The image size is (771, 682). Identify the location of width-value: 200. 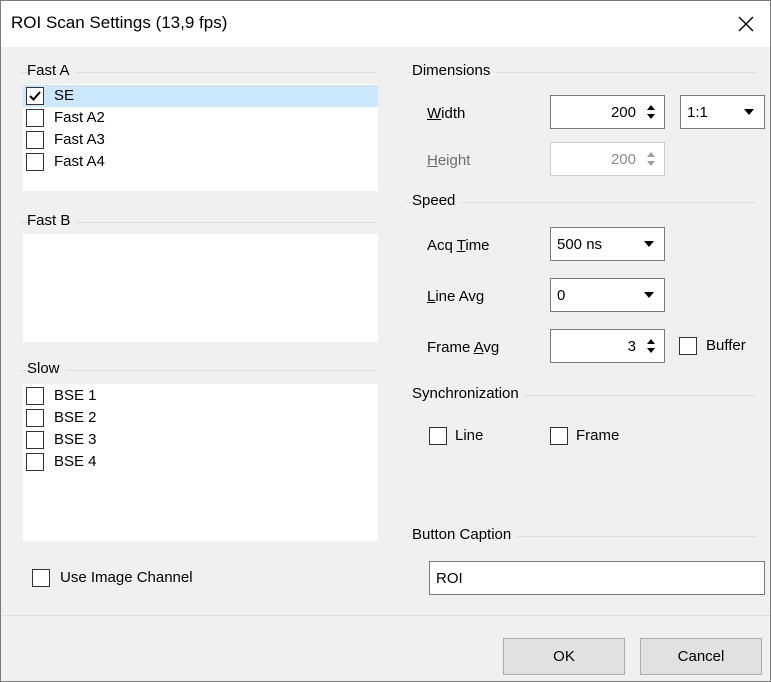
(623, 112).